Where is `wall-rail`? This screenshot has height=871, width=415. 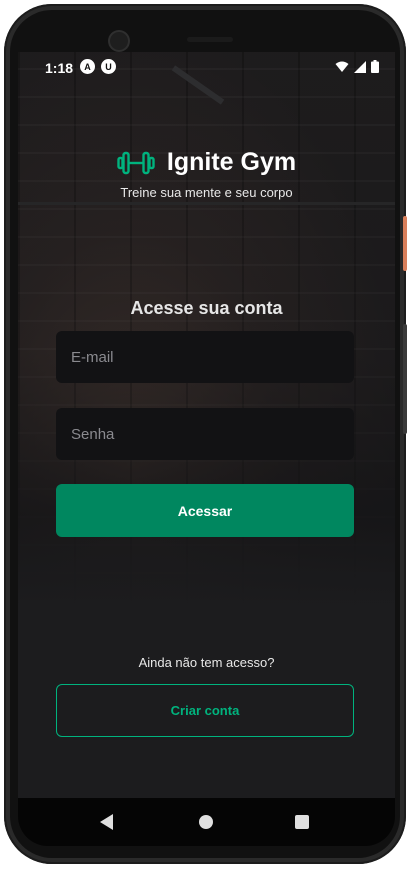
wall-rail is located at coordinates (206, 203).